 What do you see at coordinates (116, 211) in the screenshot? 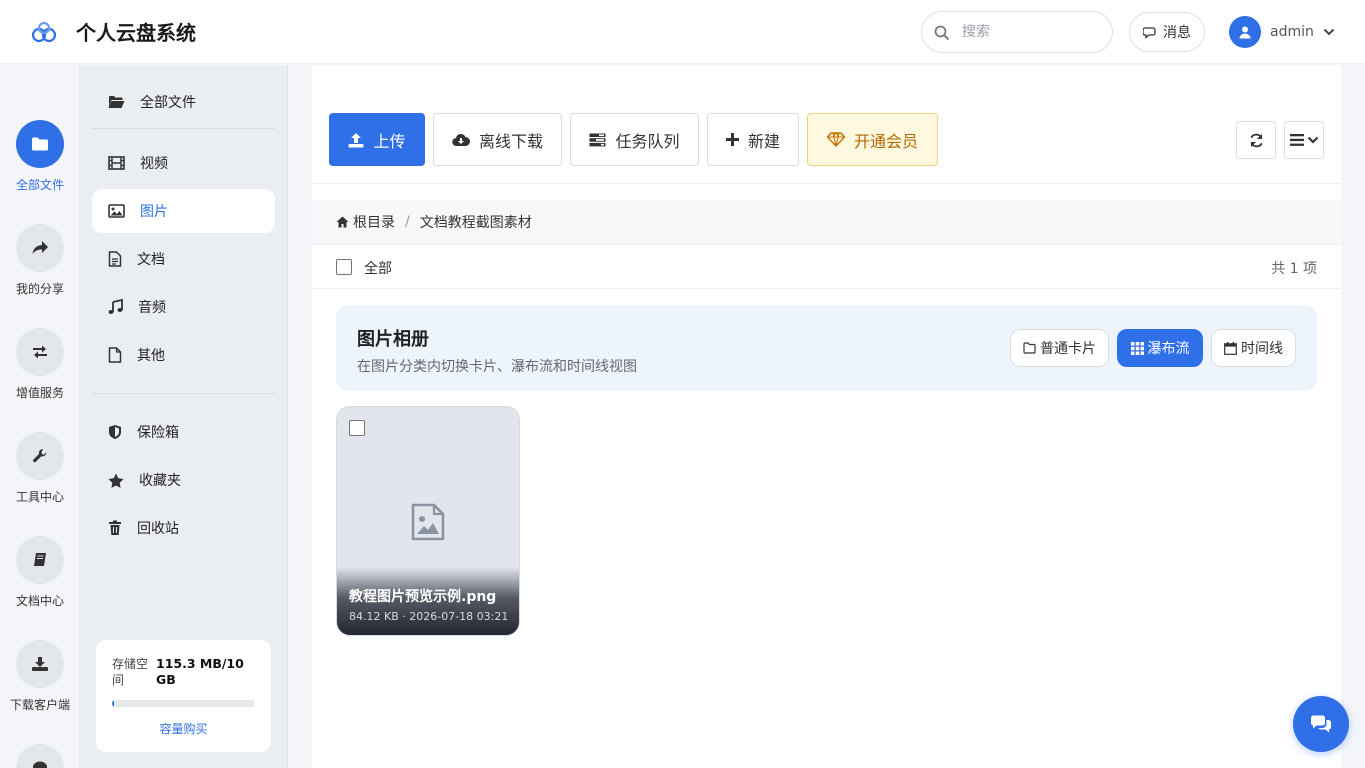
I see `image-icon` at bounding box center [116, 211].